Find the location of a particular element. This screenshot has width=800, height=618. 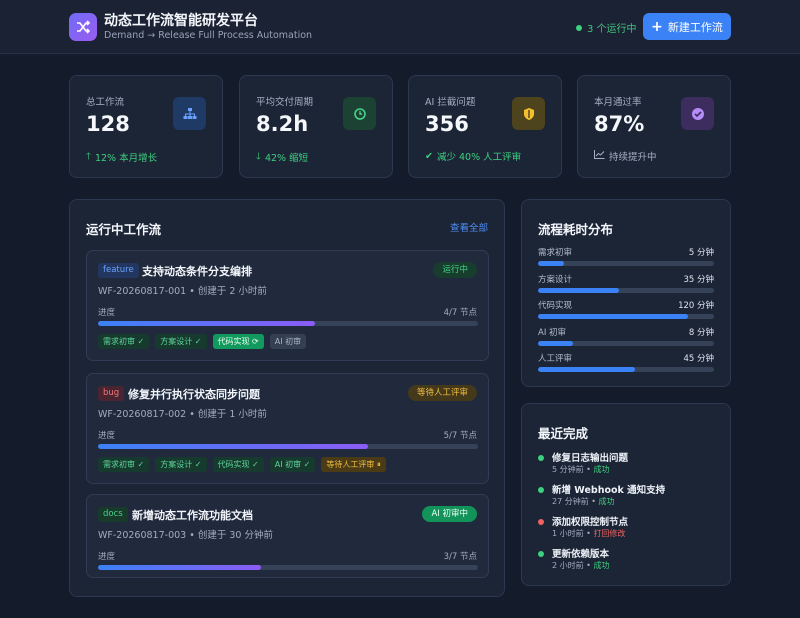

progress-count: 4/7 节点 is located at coordinates (460, 313).